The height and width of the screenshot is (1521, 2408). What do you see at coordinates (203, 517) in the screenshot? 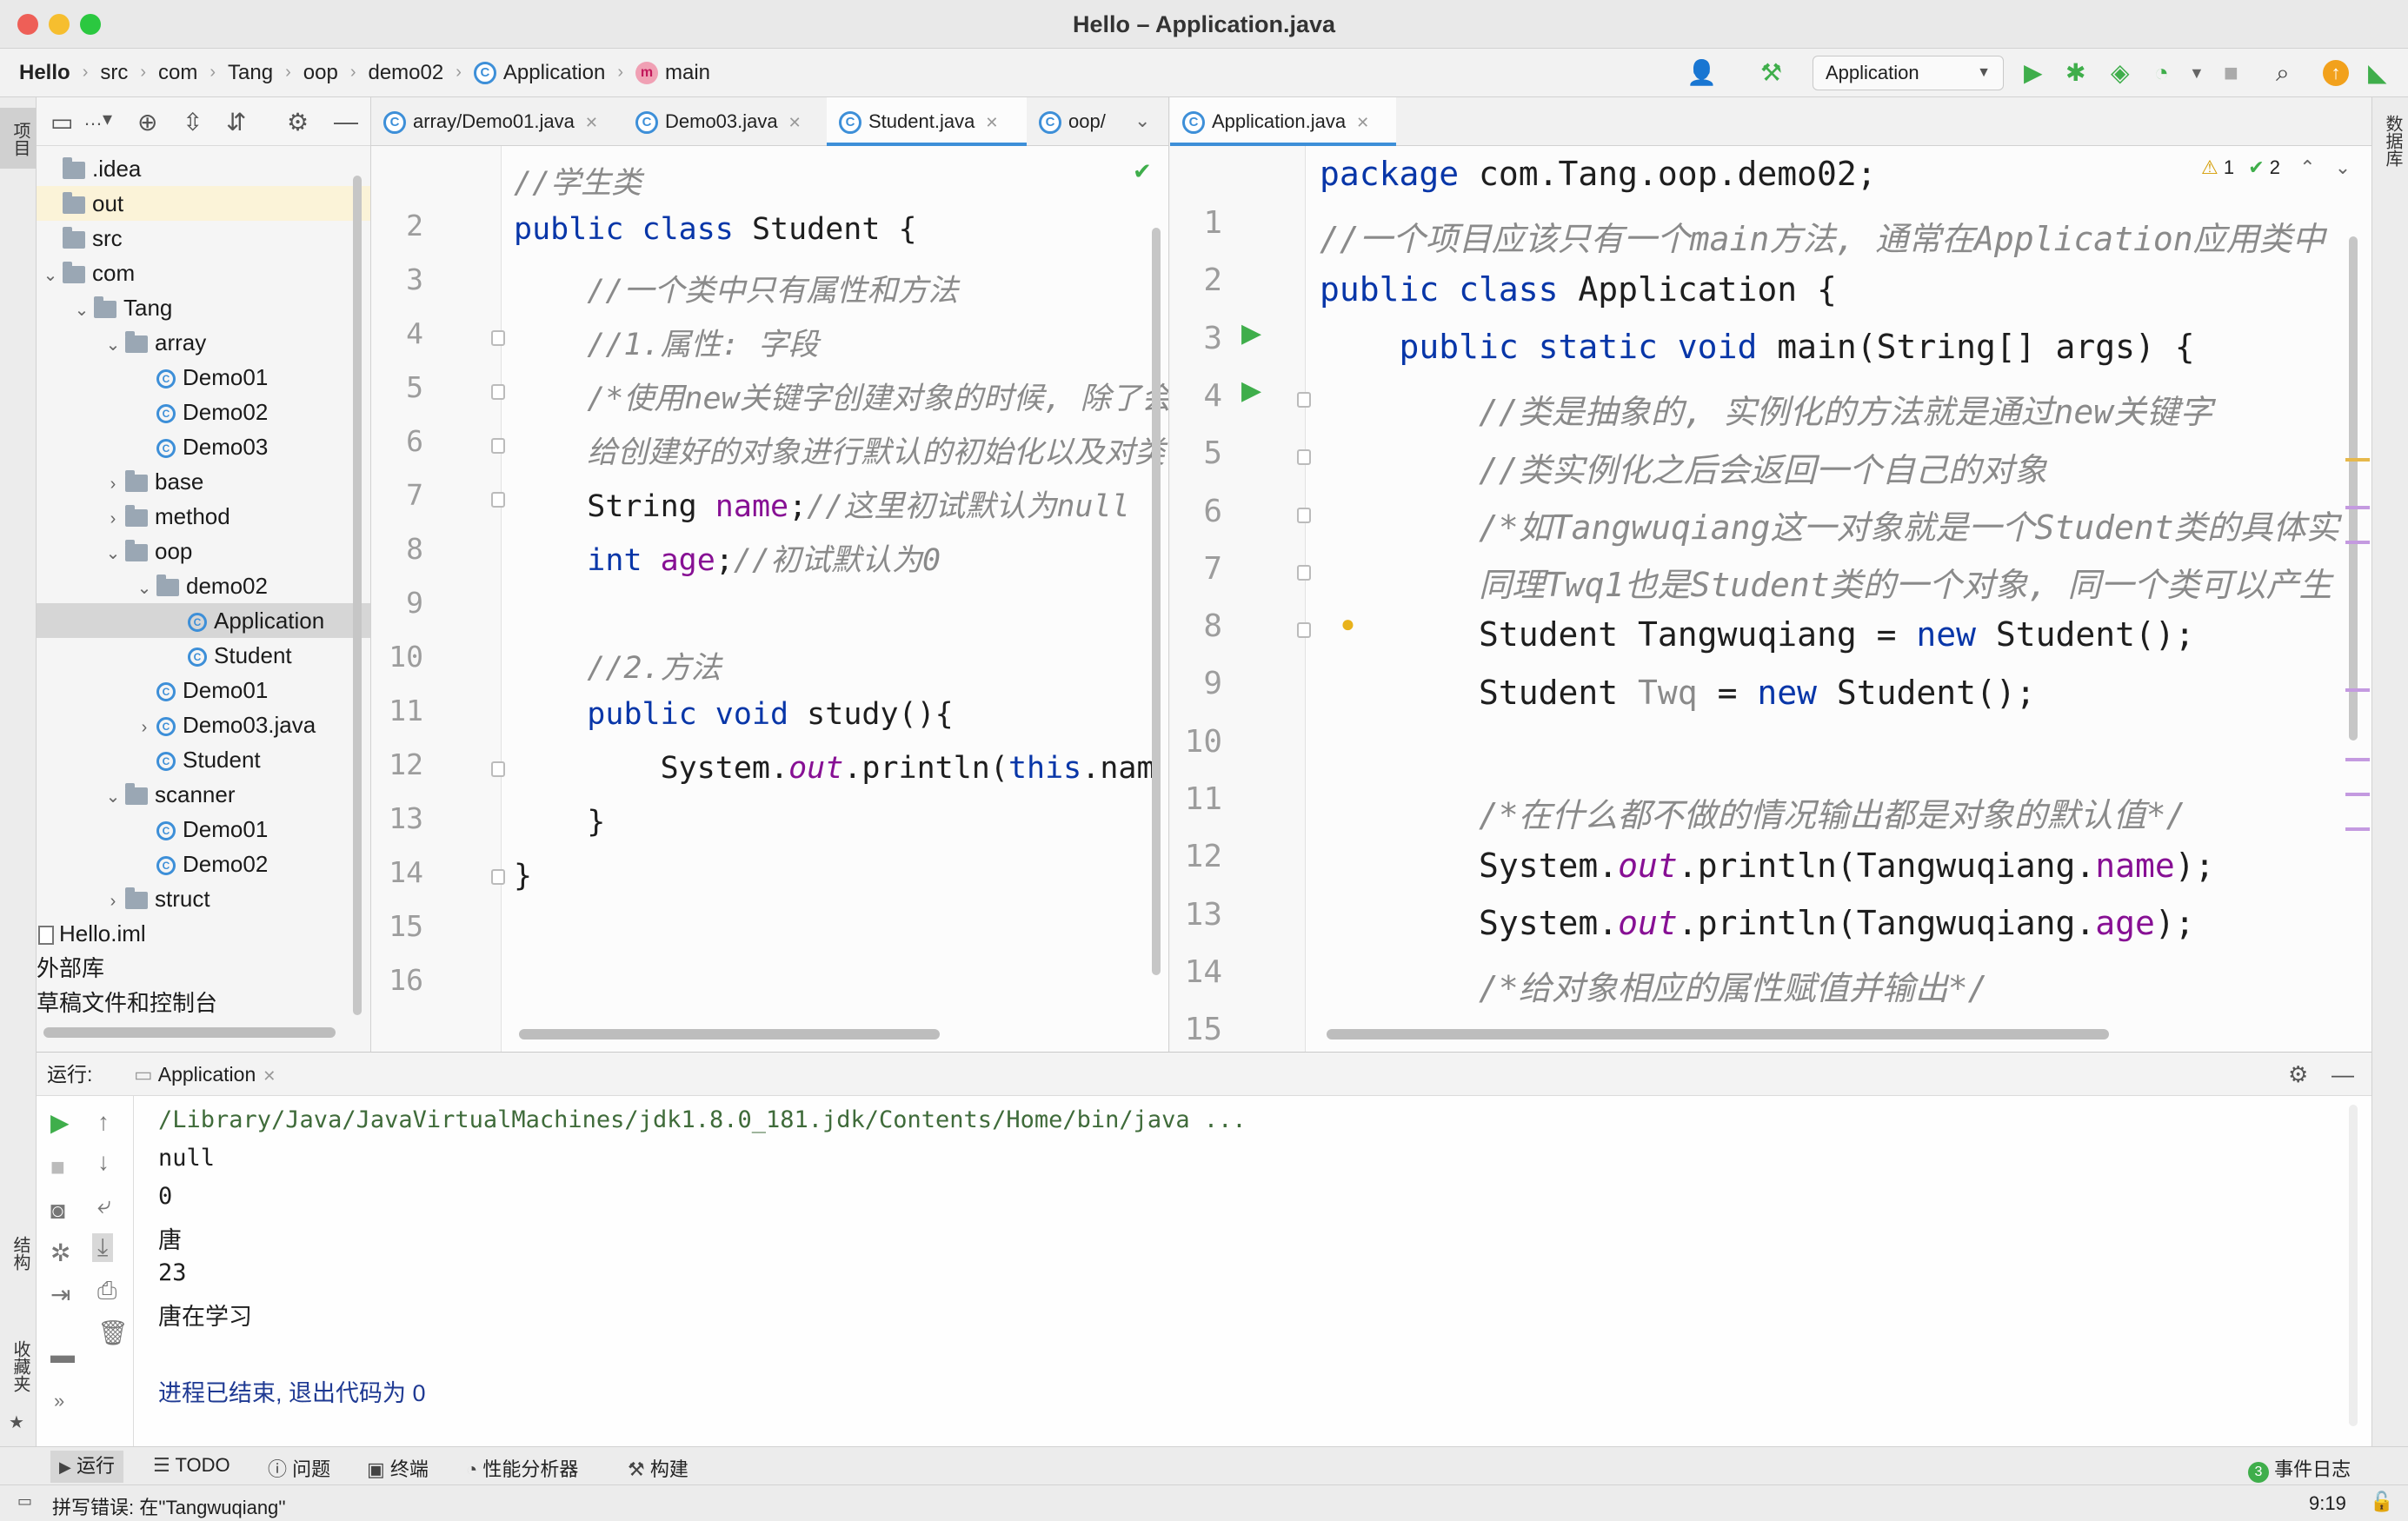
I see `tree-item-method: › method` at bounding box center [203, 517].